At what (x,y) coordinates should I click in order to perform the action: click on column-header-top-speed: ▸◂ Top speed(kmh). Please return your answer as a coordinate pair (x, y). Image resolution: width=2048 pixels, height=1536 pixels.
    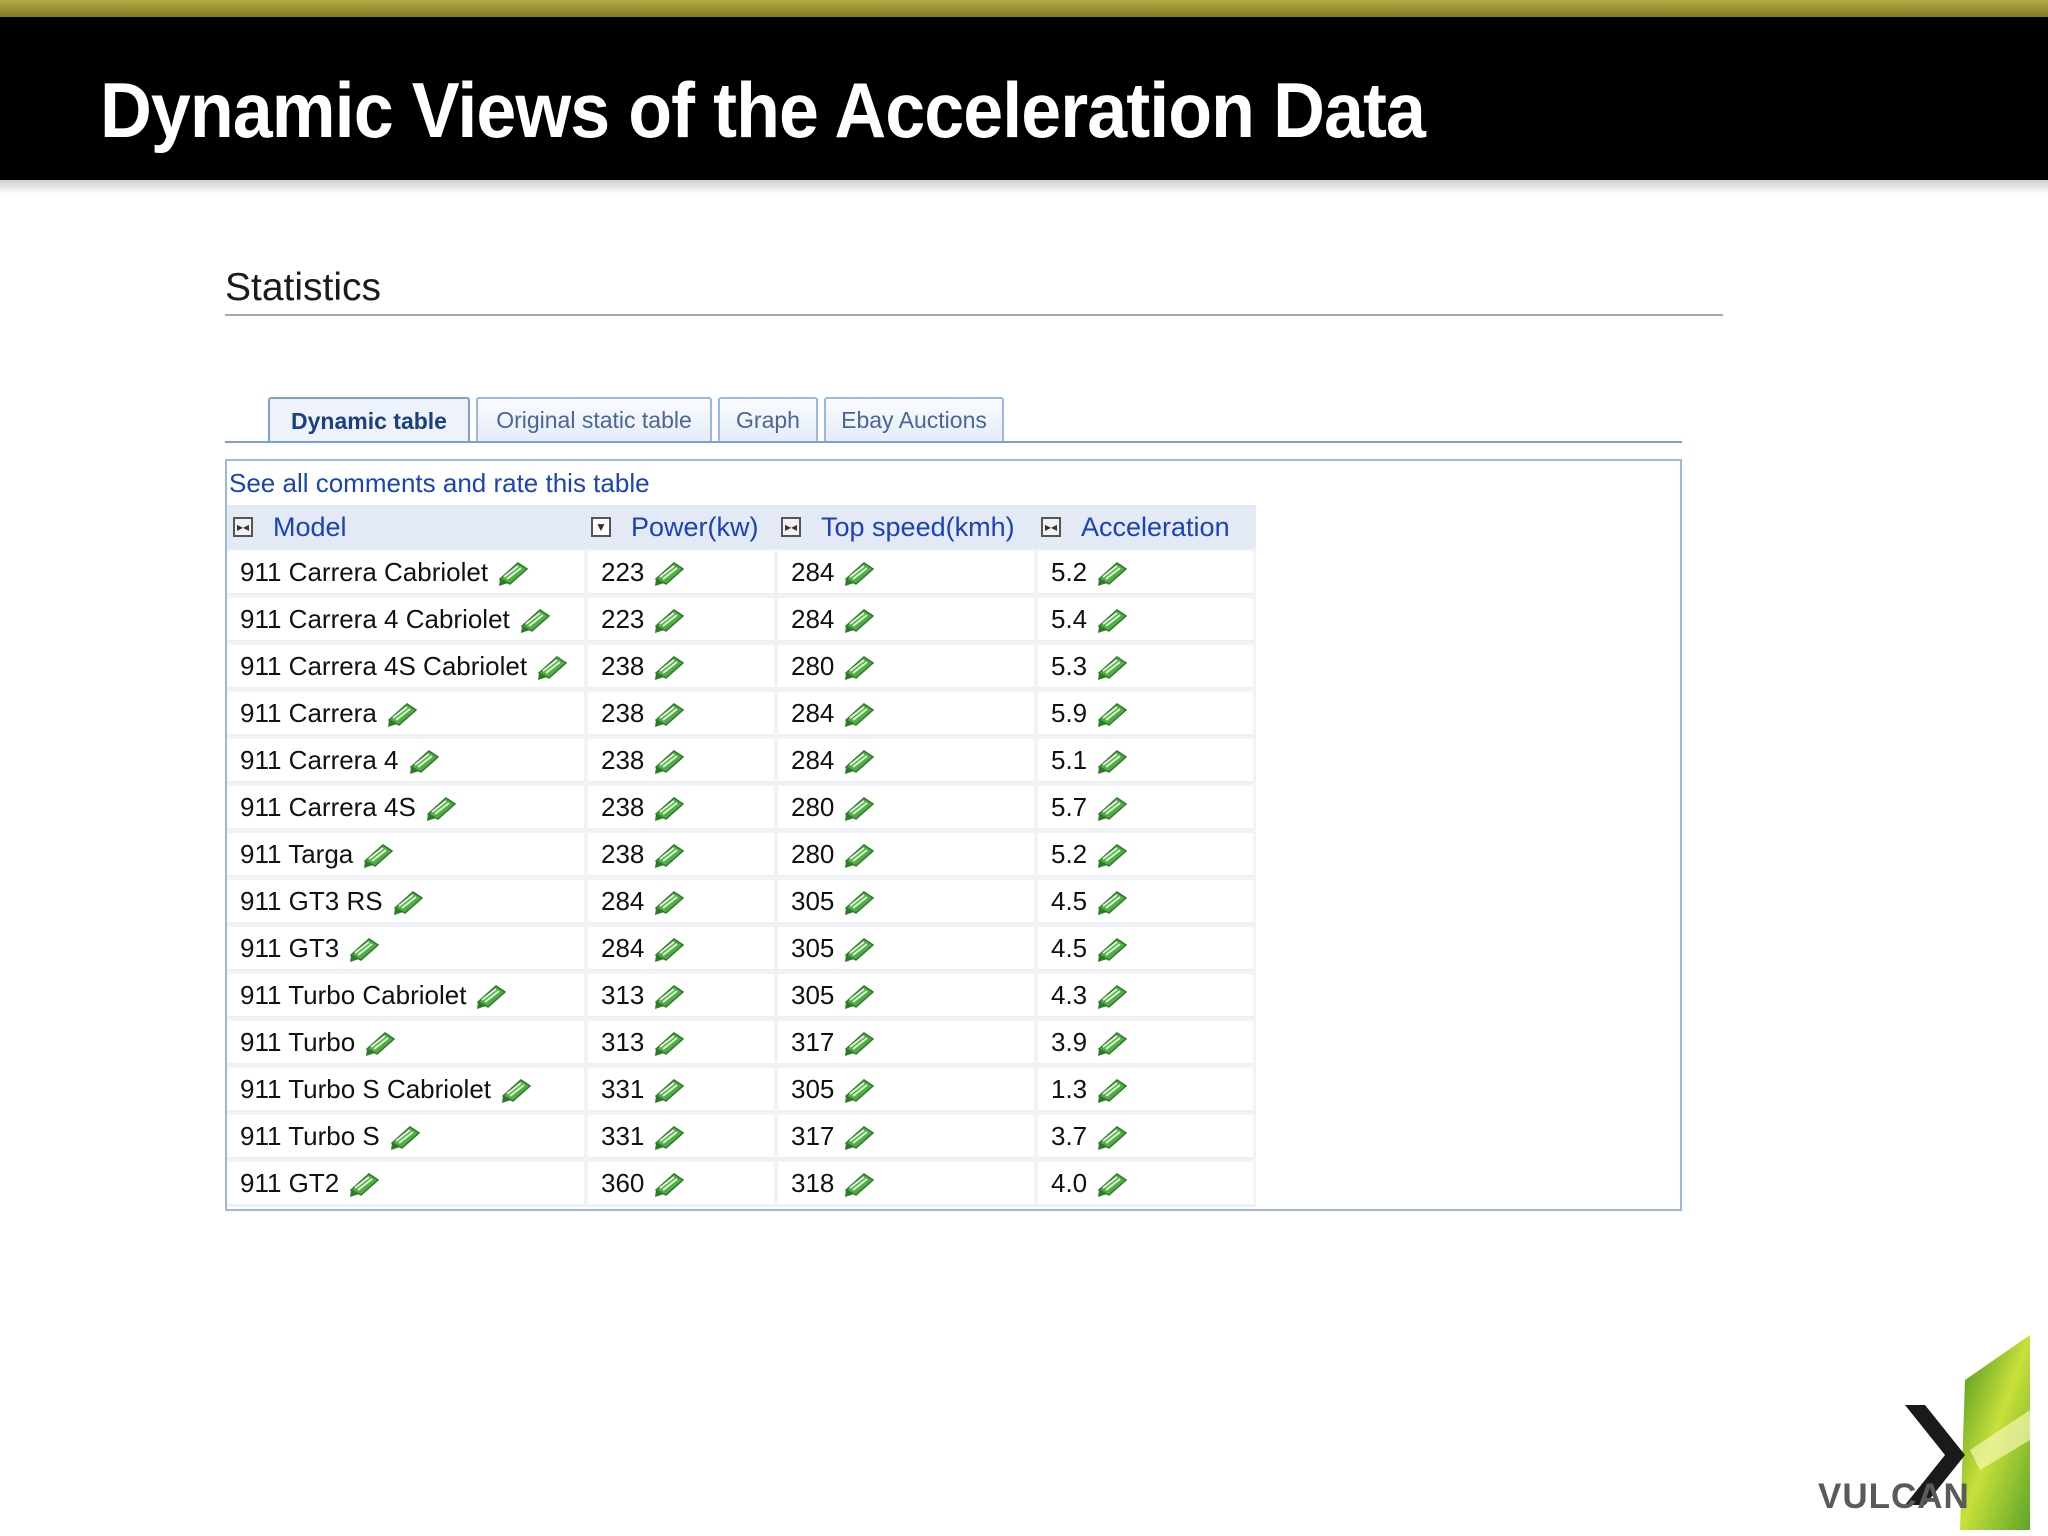
    Looking at the image, I should click on (898, 527).